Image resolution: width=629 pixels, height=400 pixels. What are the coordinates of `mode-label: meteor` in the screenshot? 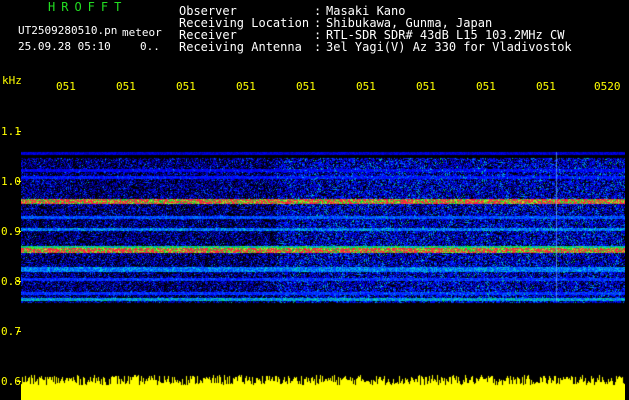 It's located at (142, 32).